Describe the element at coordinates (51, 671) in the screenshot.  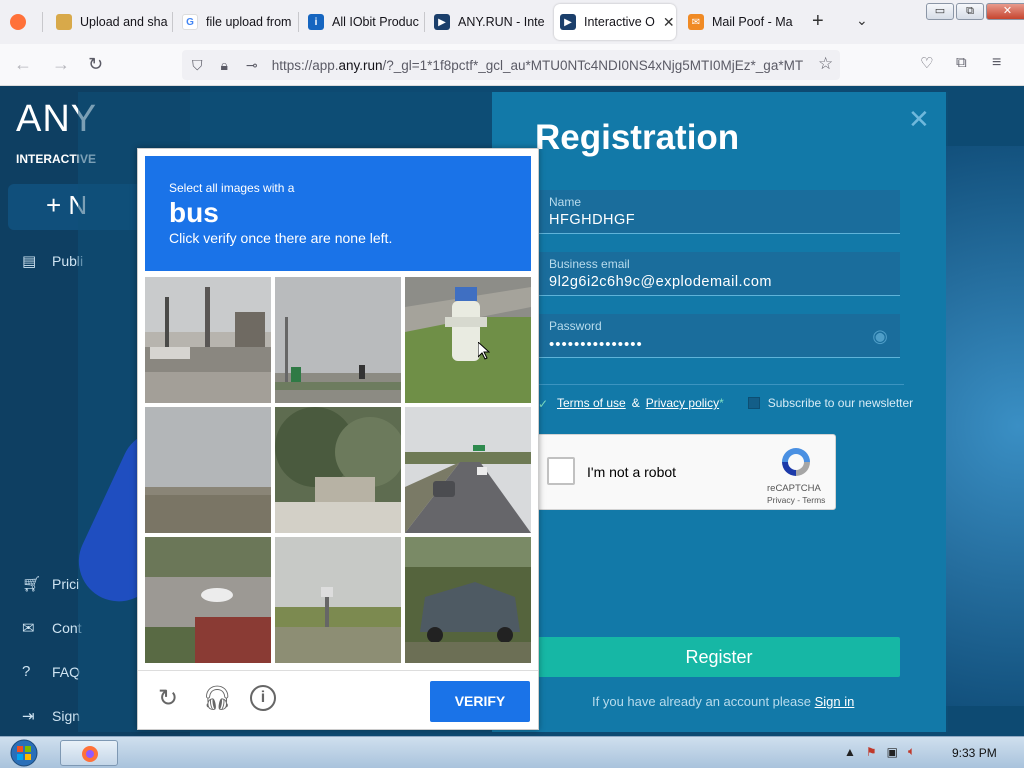
I see `sidebar-item-faq: ? FAQ` at that location.